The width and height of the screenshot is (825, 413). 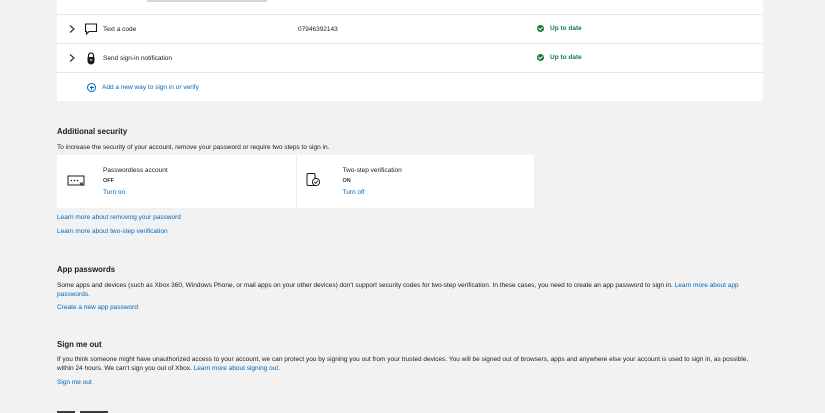 I want to click on two-step-title: Two-step verification, so click(x=372, y=170).